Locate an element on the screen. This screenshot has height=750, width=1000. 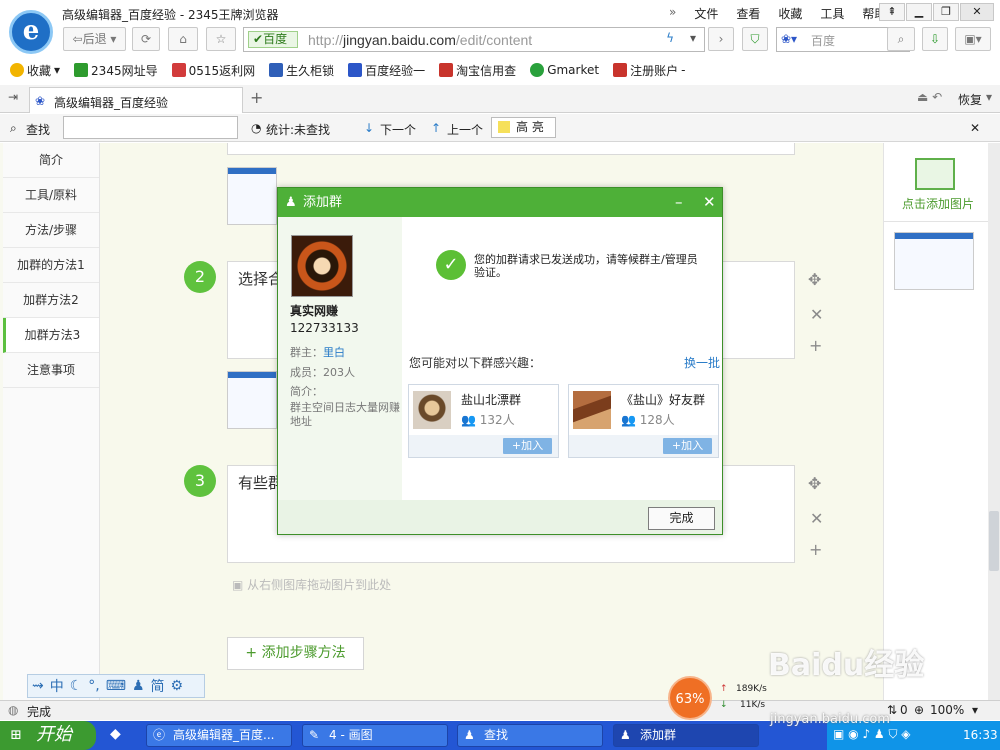
user-icon: ♟ is located at coordinates (138, 686).